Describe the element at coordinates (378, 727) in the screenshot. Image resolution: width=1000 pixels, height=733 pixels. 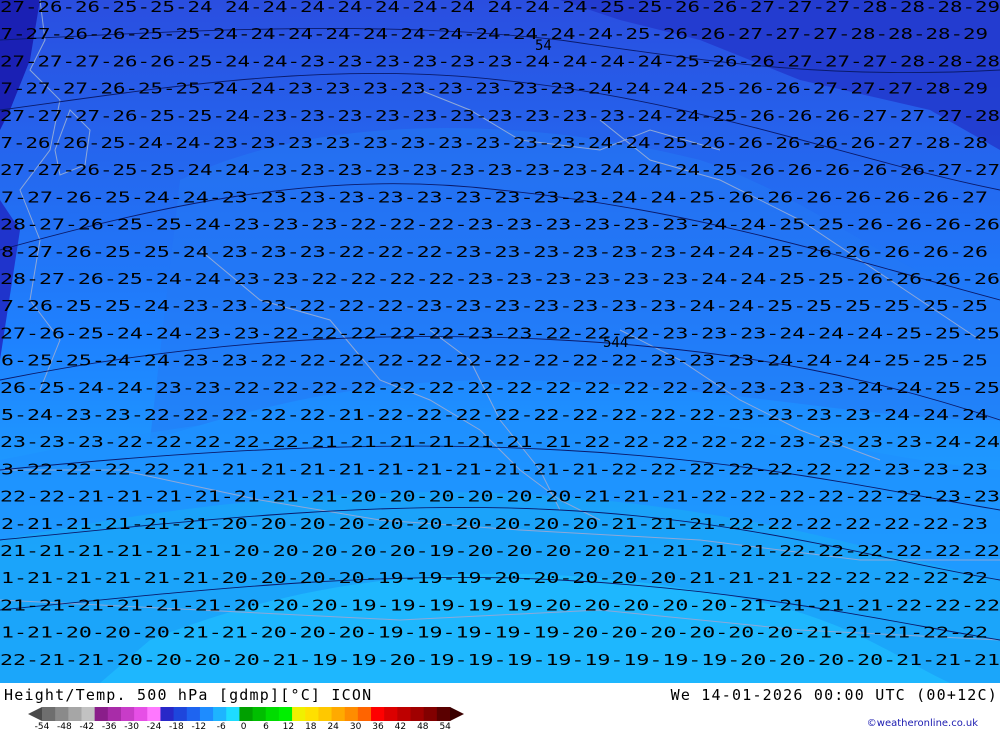
I see `scale-label: 36` at that location.